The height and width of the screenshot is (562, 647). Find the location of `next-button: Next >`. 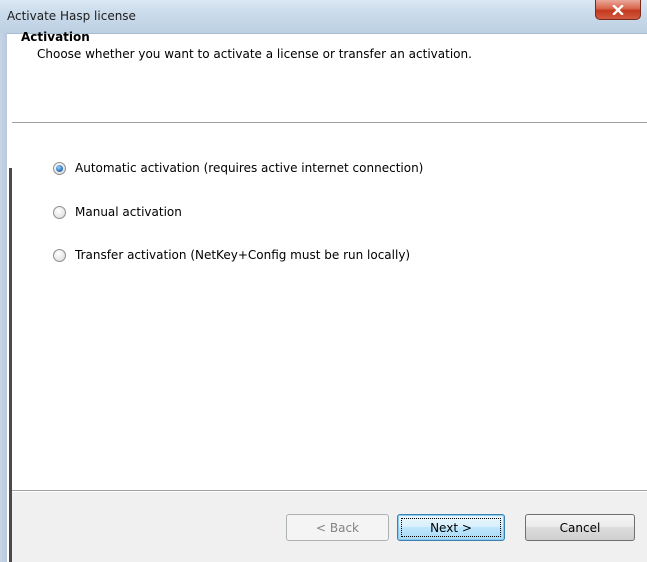

next-button: Next > is located at coordinates (451, 527).